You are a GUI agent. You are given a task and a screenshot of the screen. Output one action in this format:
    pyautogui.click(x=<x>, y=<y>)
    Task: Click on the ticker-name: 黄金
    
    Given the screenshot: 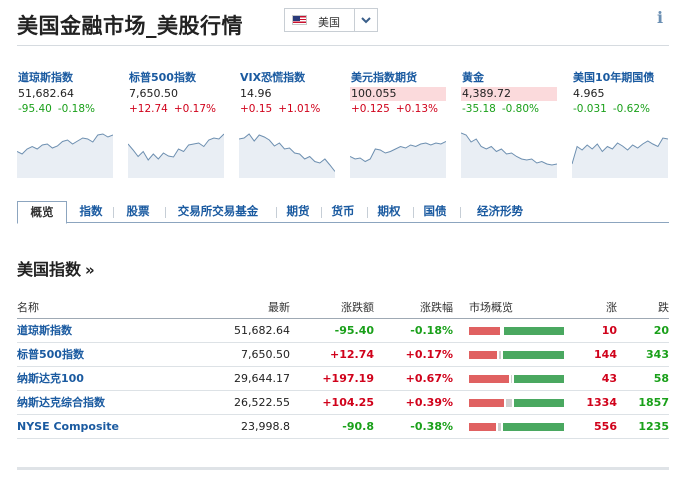 What is the action you would take?
    pyautogui.click(x=473, y=77)
    